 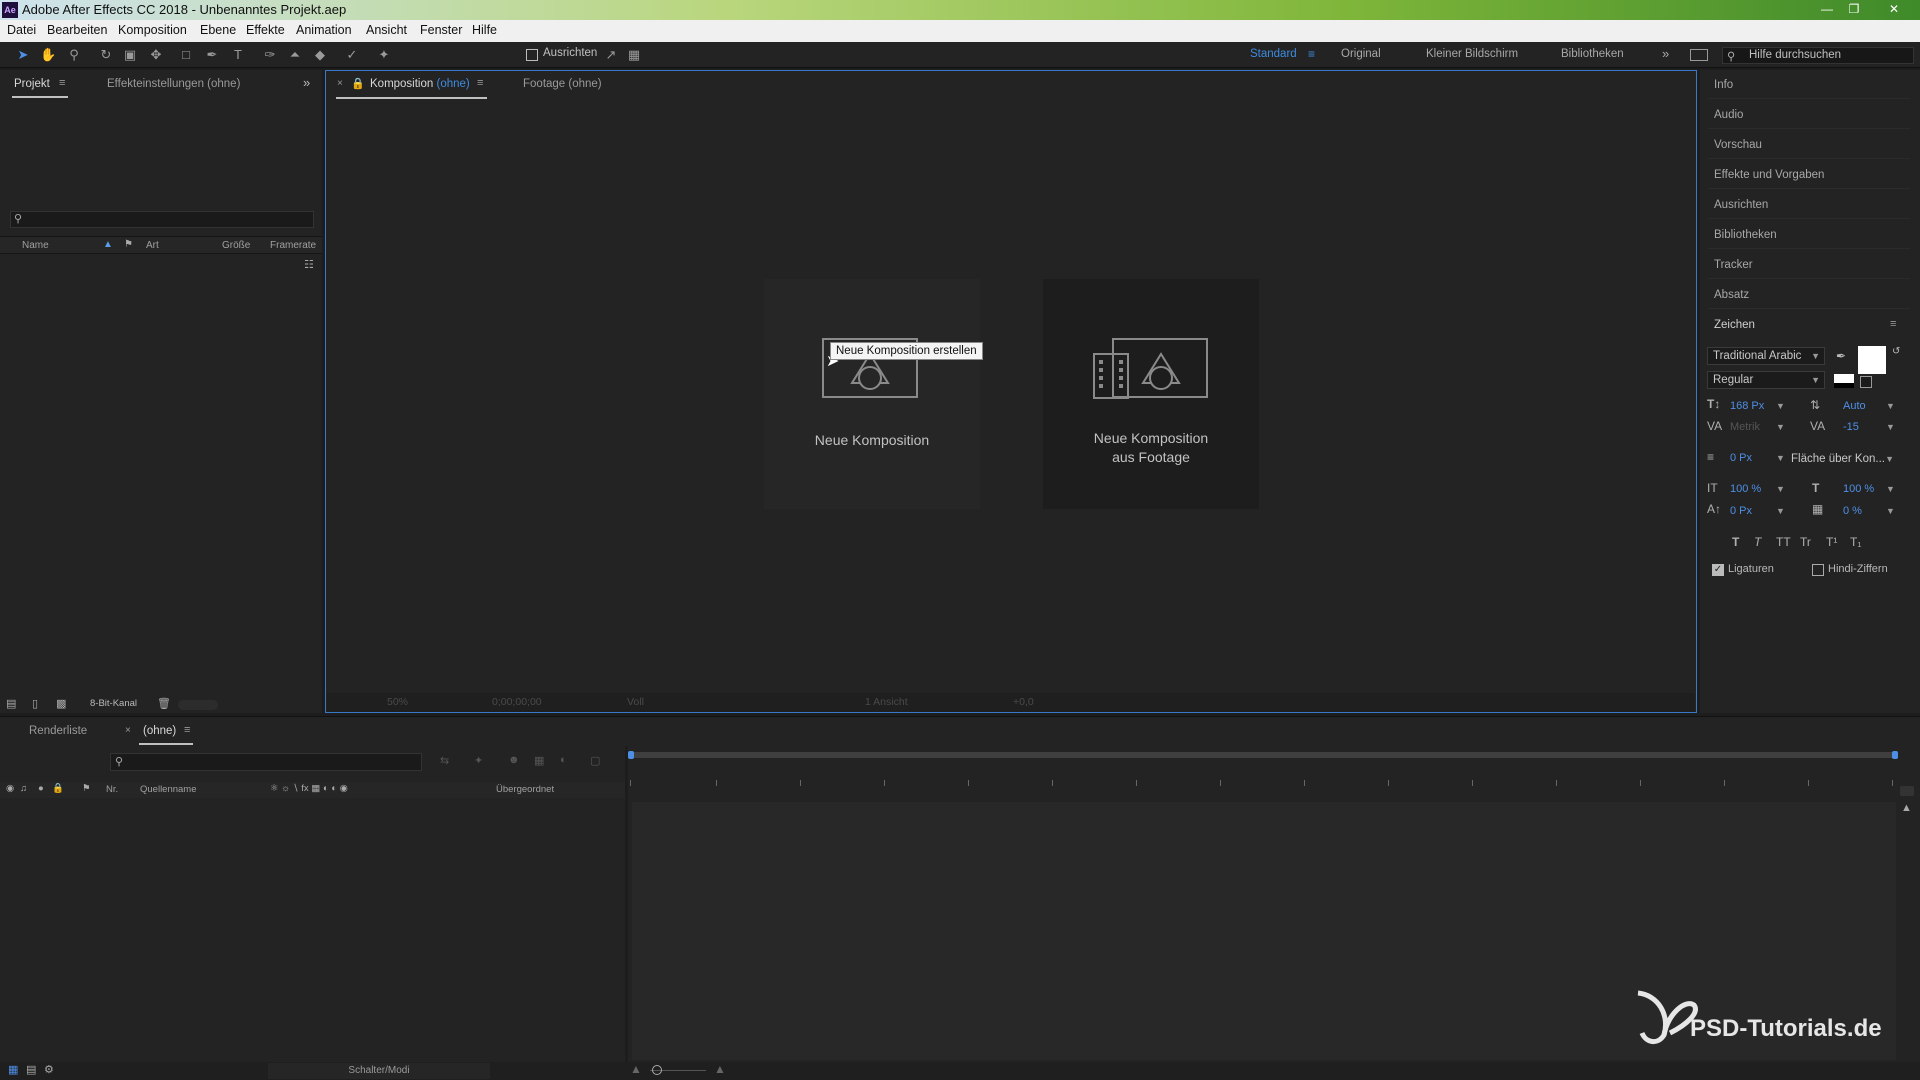 I want to click on project-search-input: ⚲, so click(x=162, y=219).